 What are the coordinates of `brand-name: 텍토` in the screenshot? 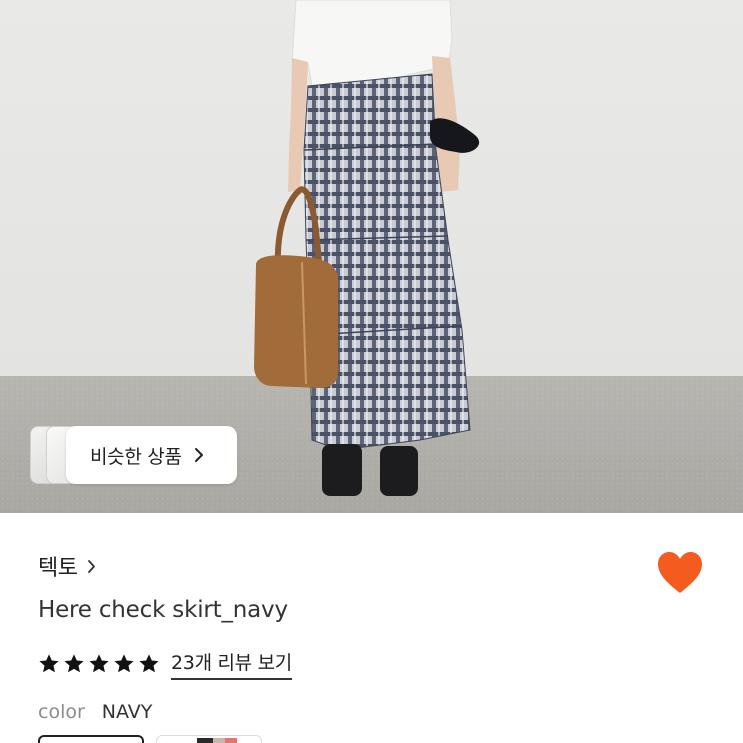 It's located at (58, 568).